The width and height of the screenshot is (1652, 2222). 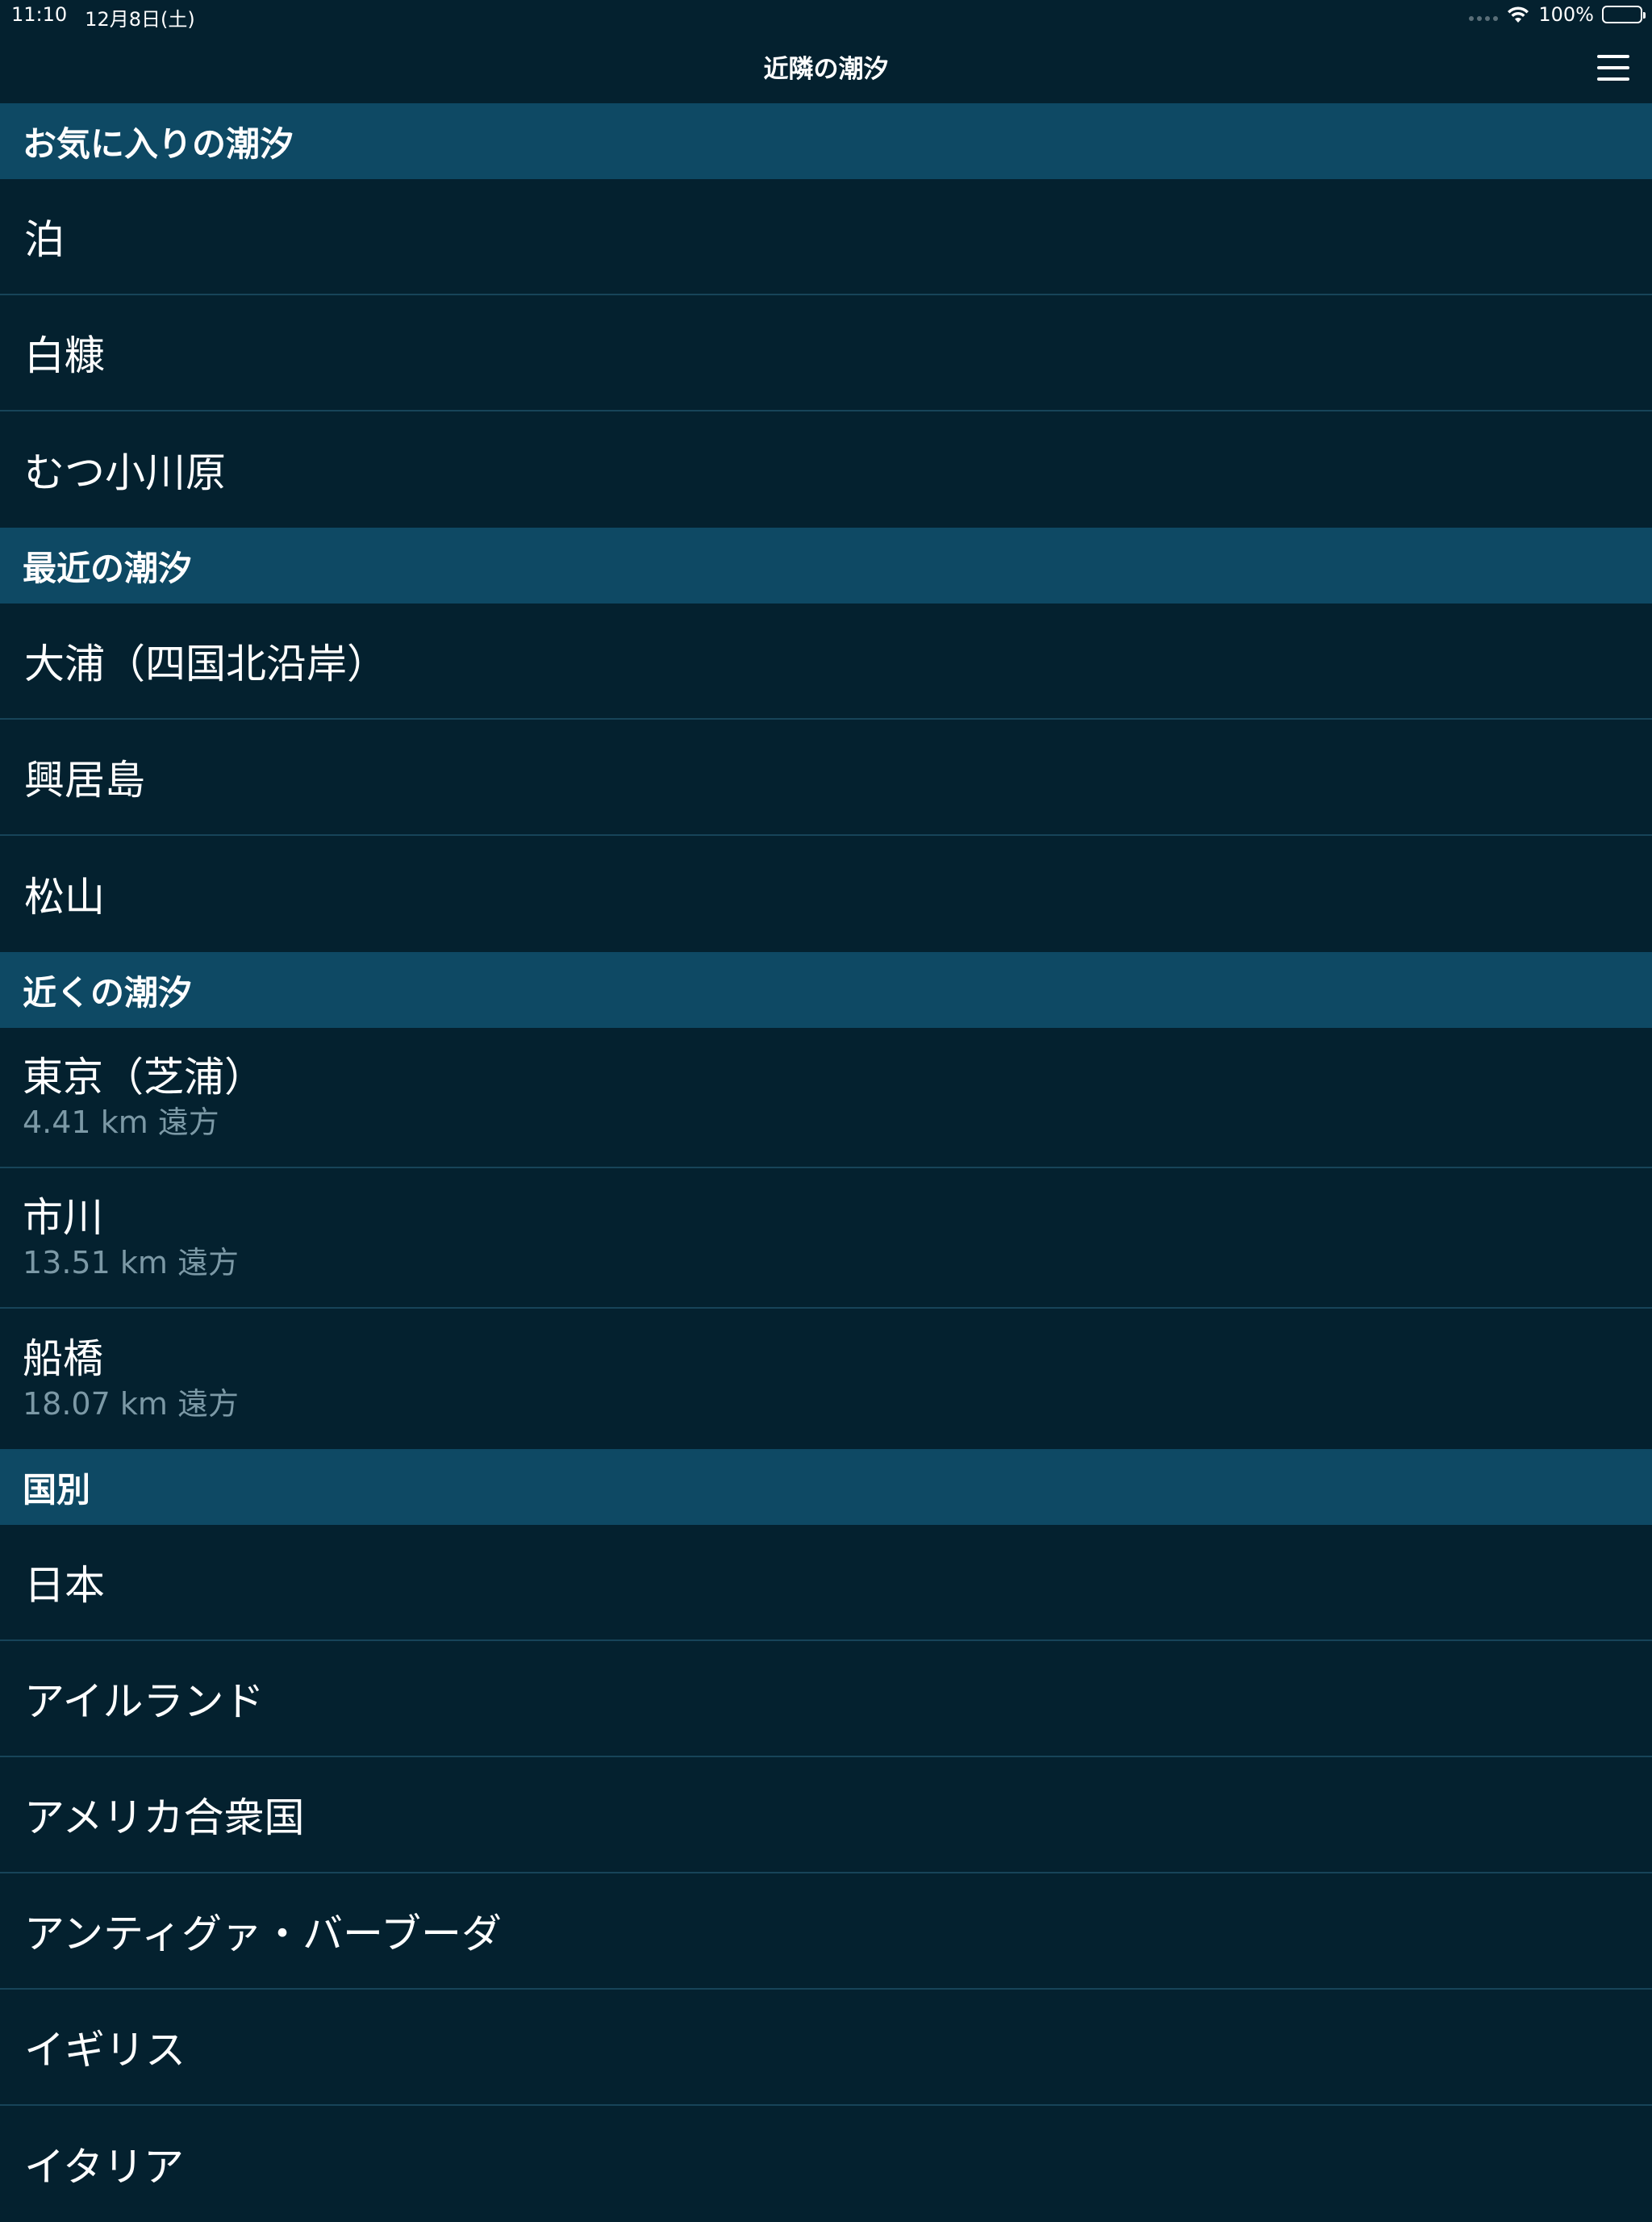 I want to click on battery-percent: 100%, so click(x=1566, y=14).